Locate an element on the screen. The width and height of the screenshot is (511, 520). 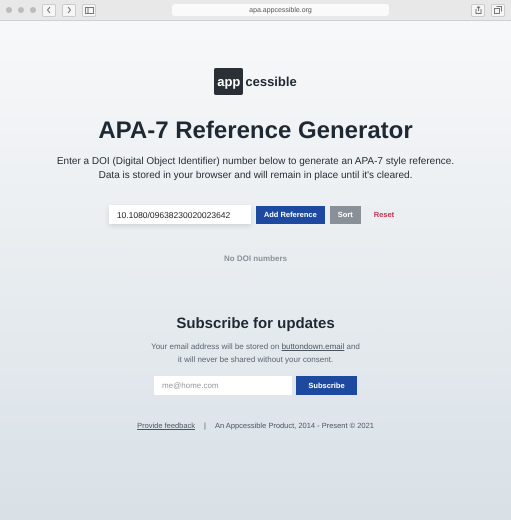
empty-message: No DOI numbers is located at coordinates (256, 258).